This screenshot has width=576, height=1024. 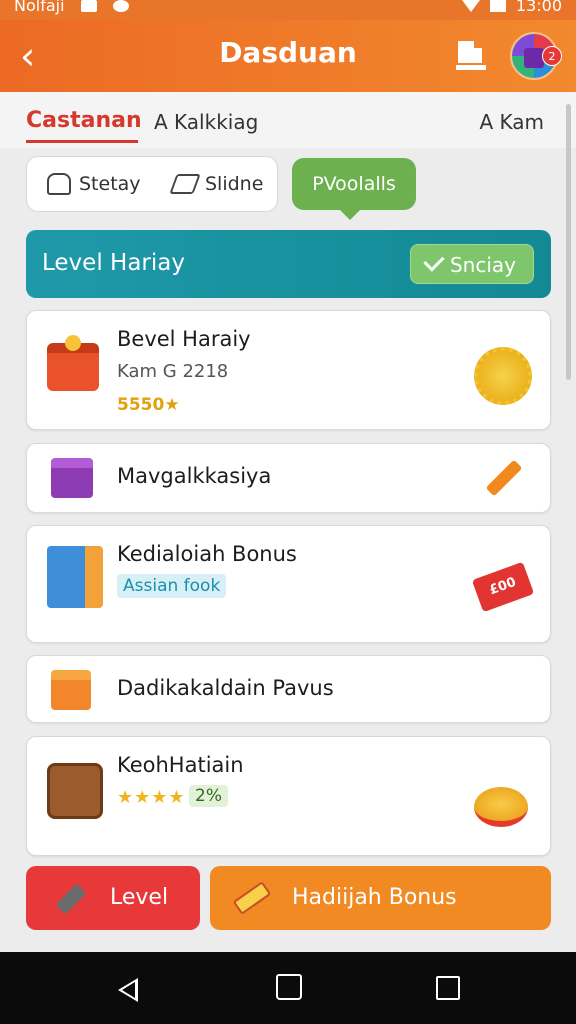 I want to click on level-button: Level, so click(x=113, y=898).